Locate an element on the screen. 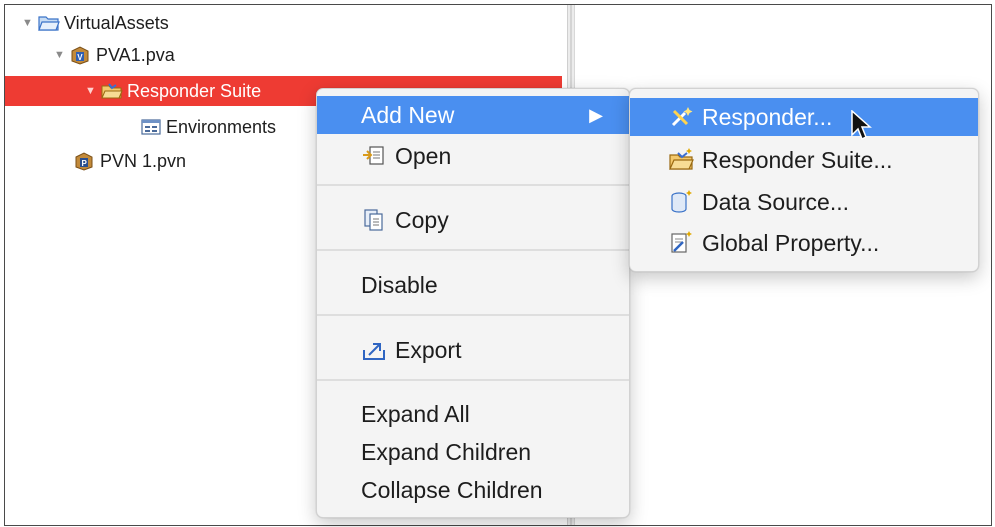 Image resolution: width=995 pixels, height=527 pixels. menu-item-copy: Copy is located at coordinates (473, 220).